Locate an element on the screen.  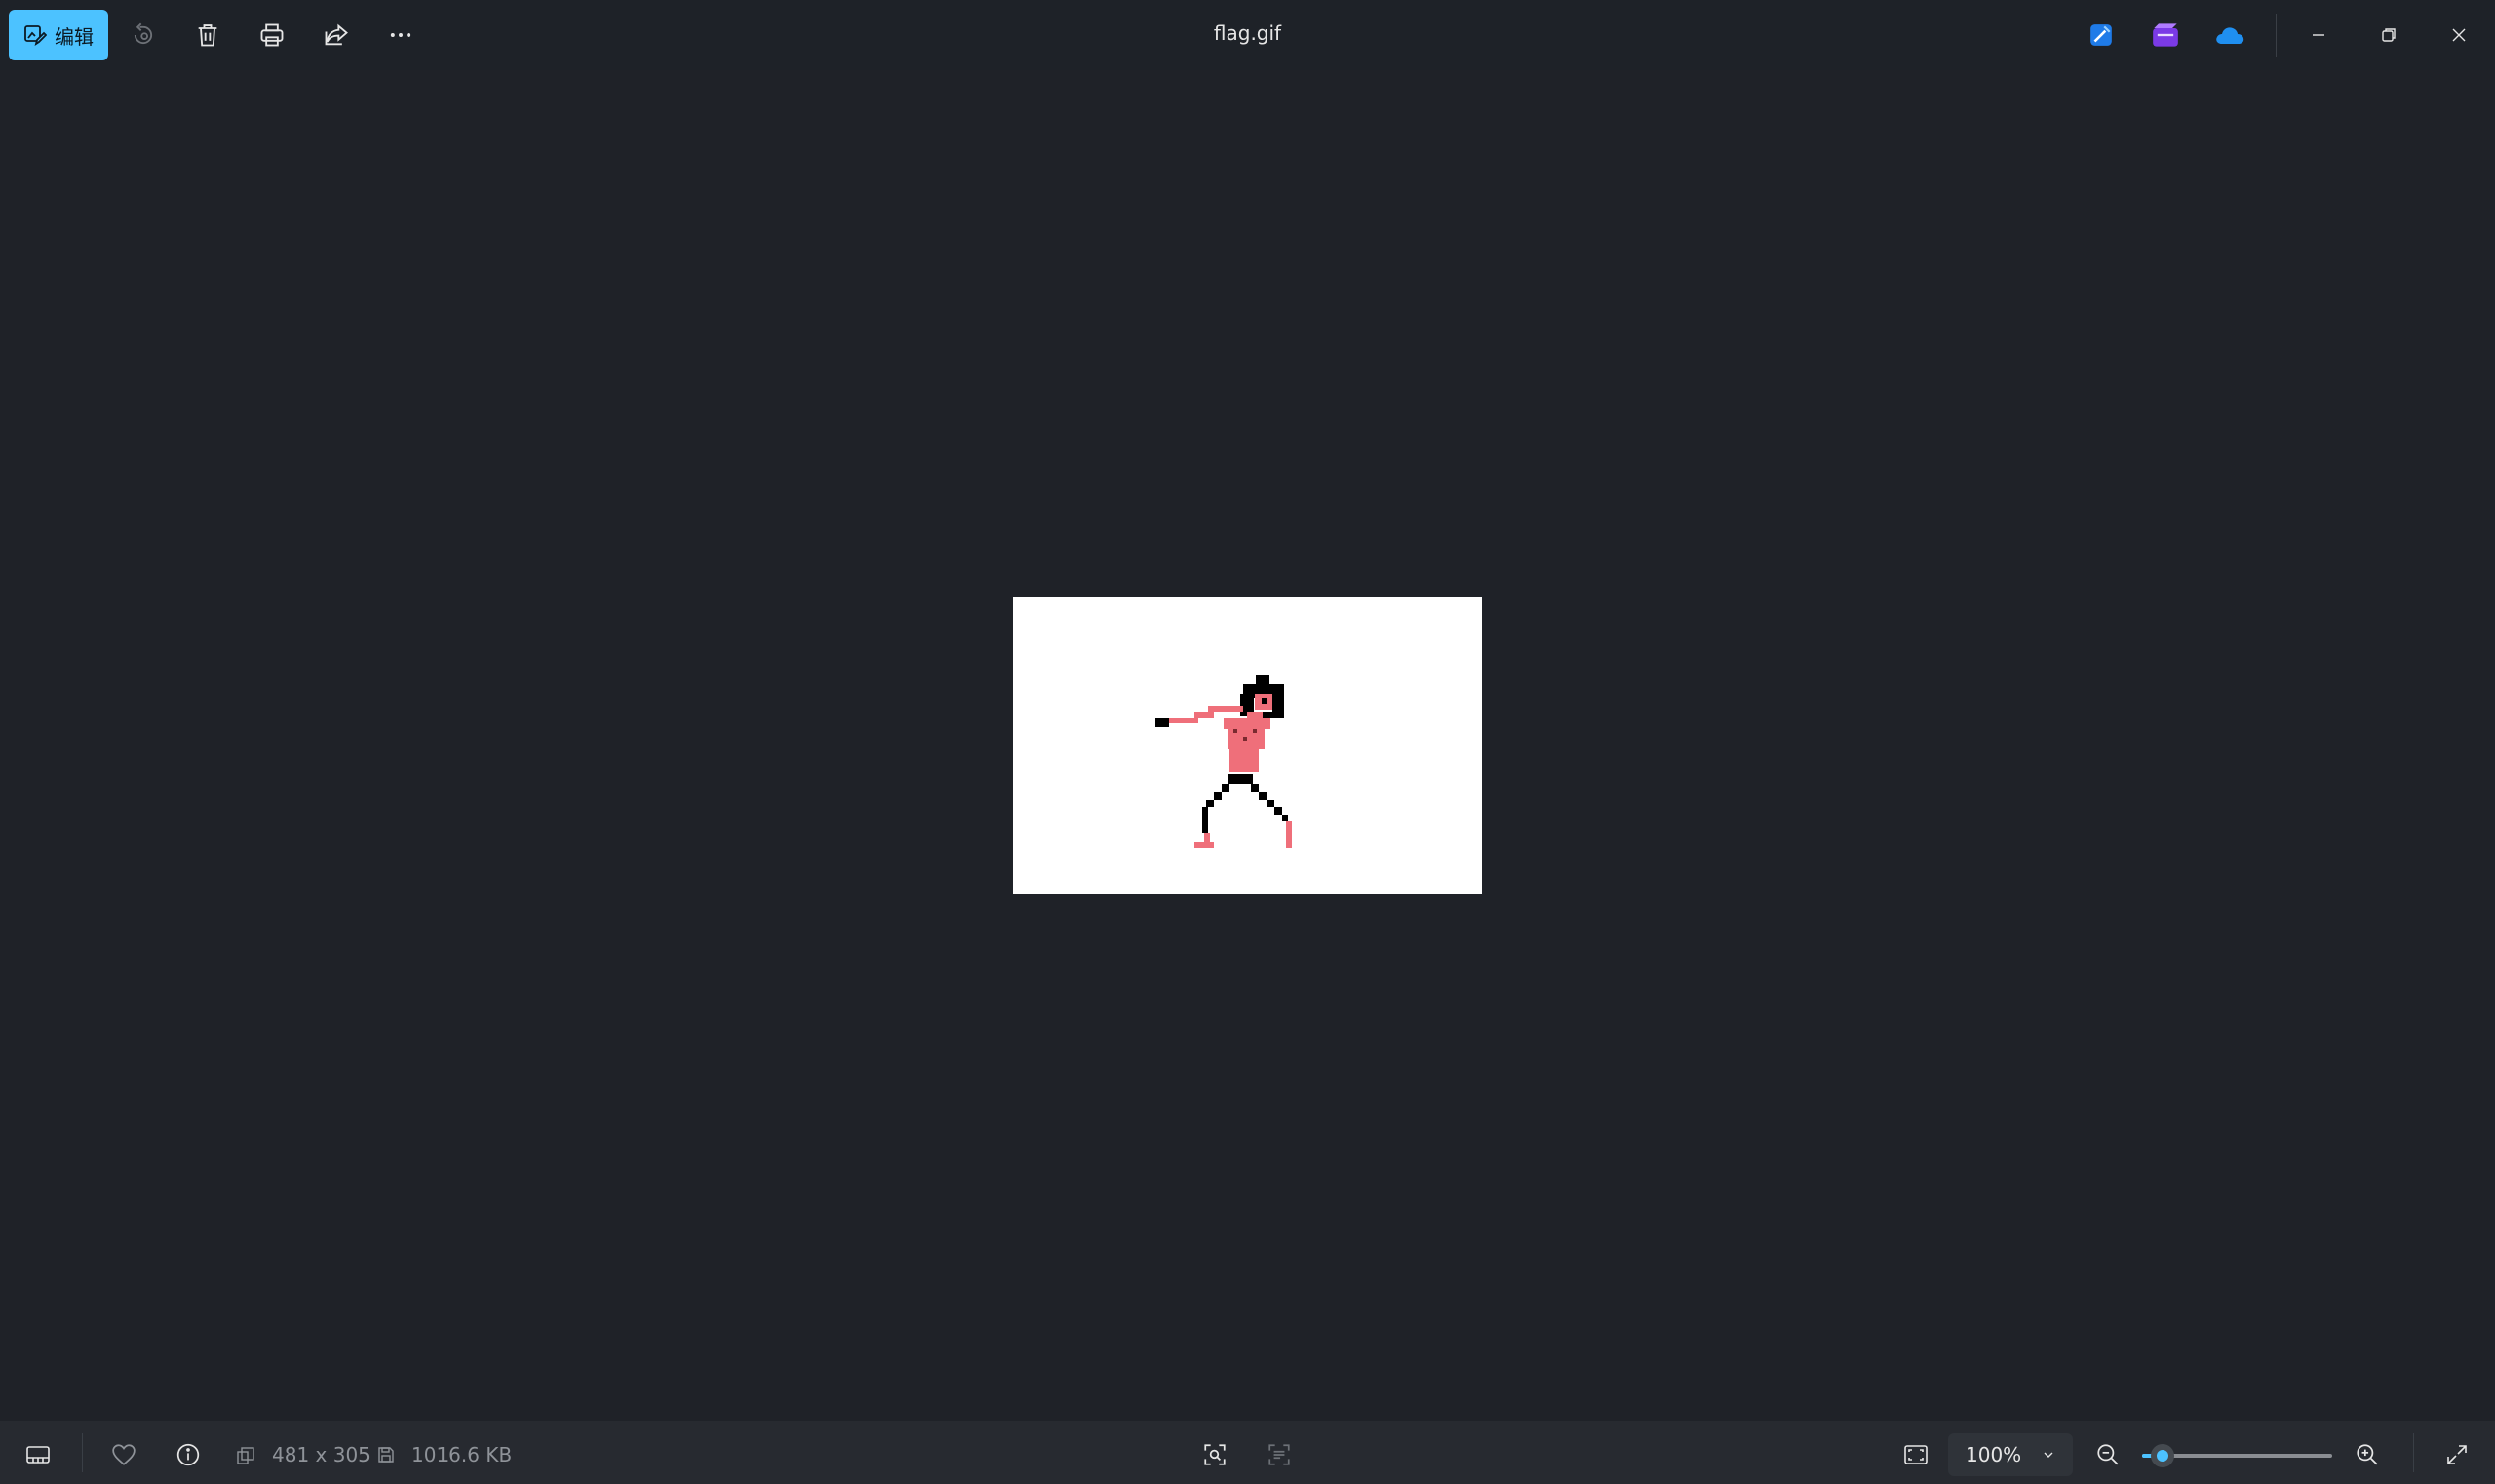
pixel-figure is located at coordinates (1223, 761).